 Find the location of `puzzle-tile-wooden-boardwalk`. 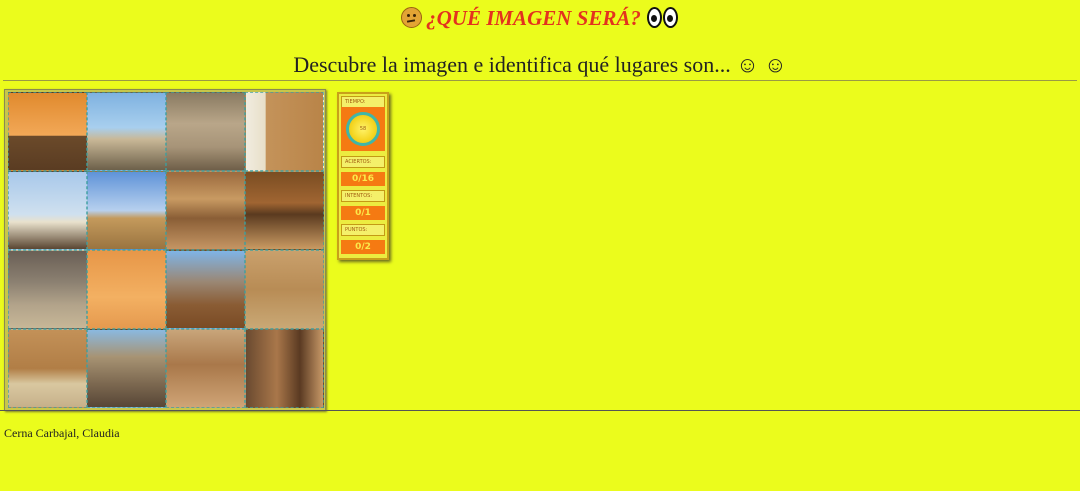

puzzle-tile-wooden-boardwalk is located at coordinates (284, 210).